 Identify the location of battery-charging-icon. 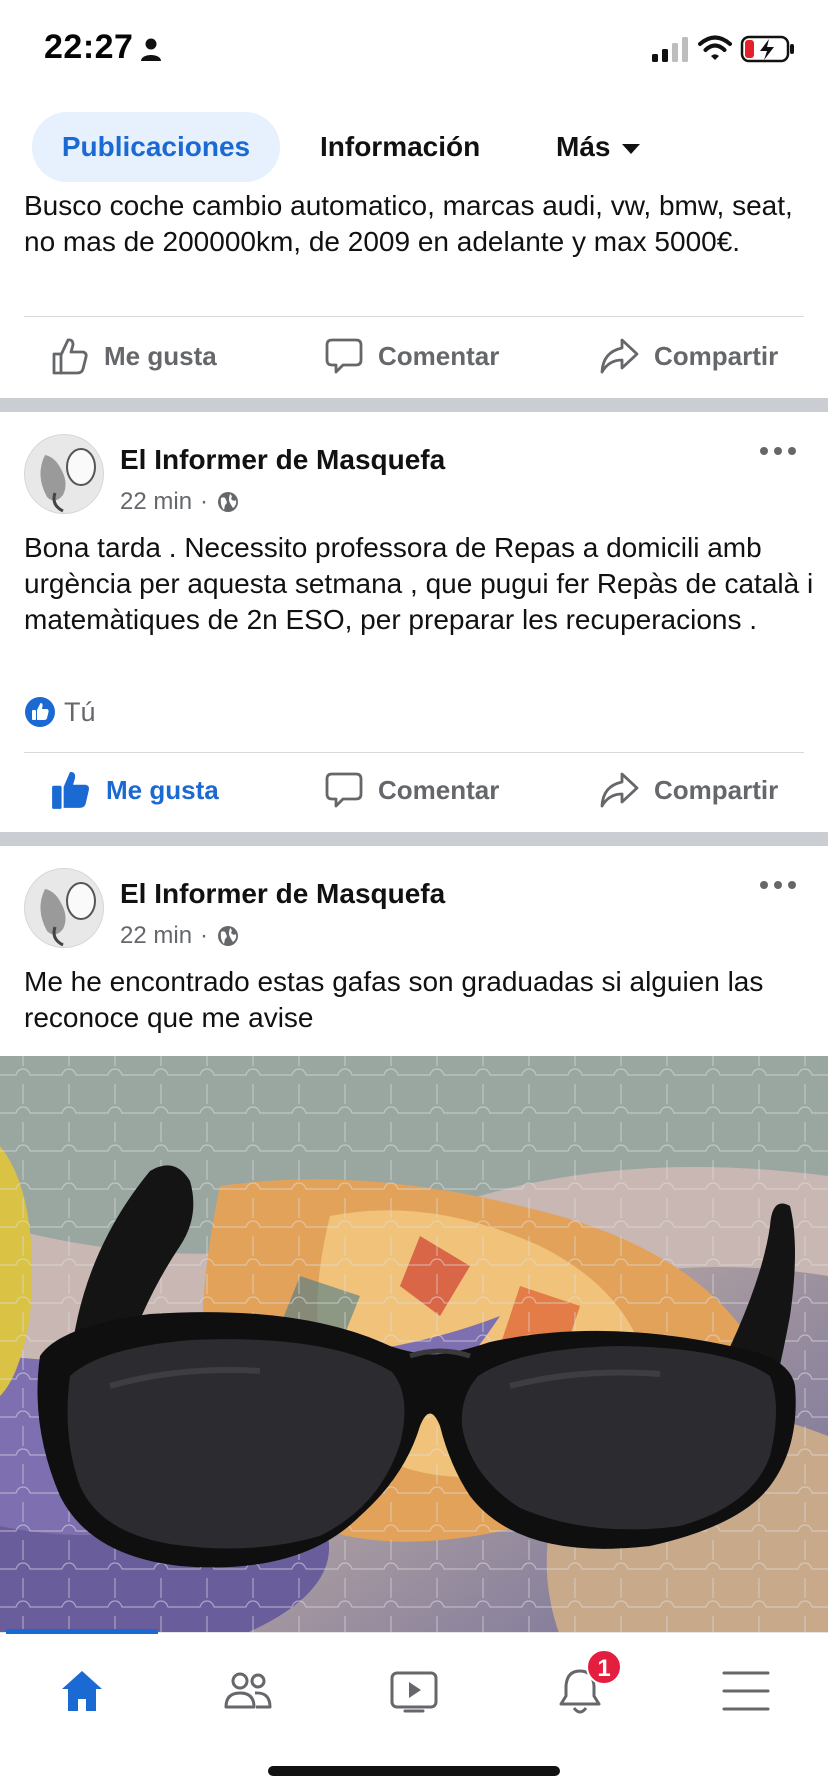
(767, 49).